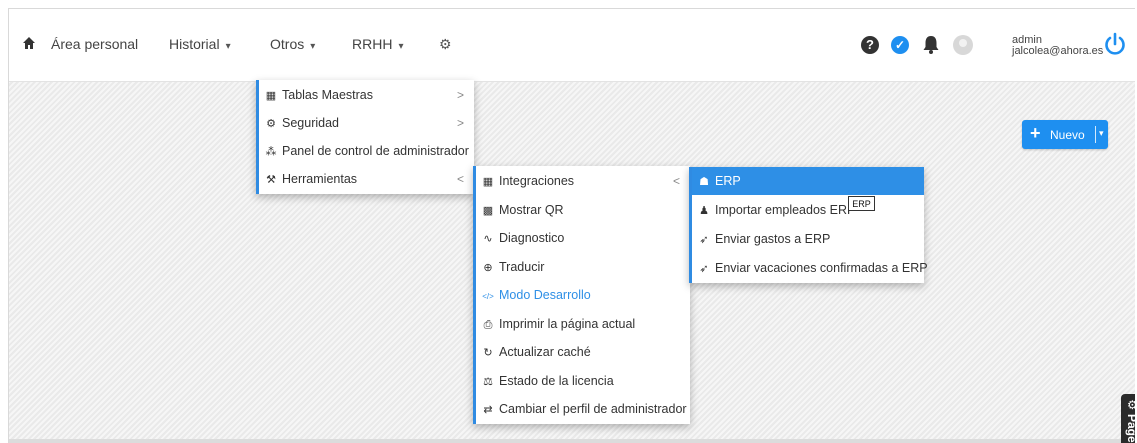 The width and height of the screenshot is (1137, 443). I want to click on help-icon: ?, so click(870, 45).